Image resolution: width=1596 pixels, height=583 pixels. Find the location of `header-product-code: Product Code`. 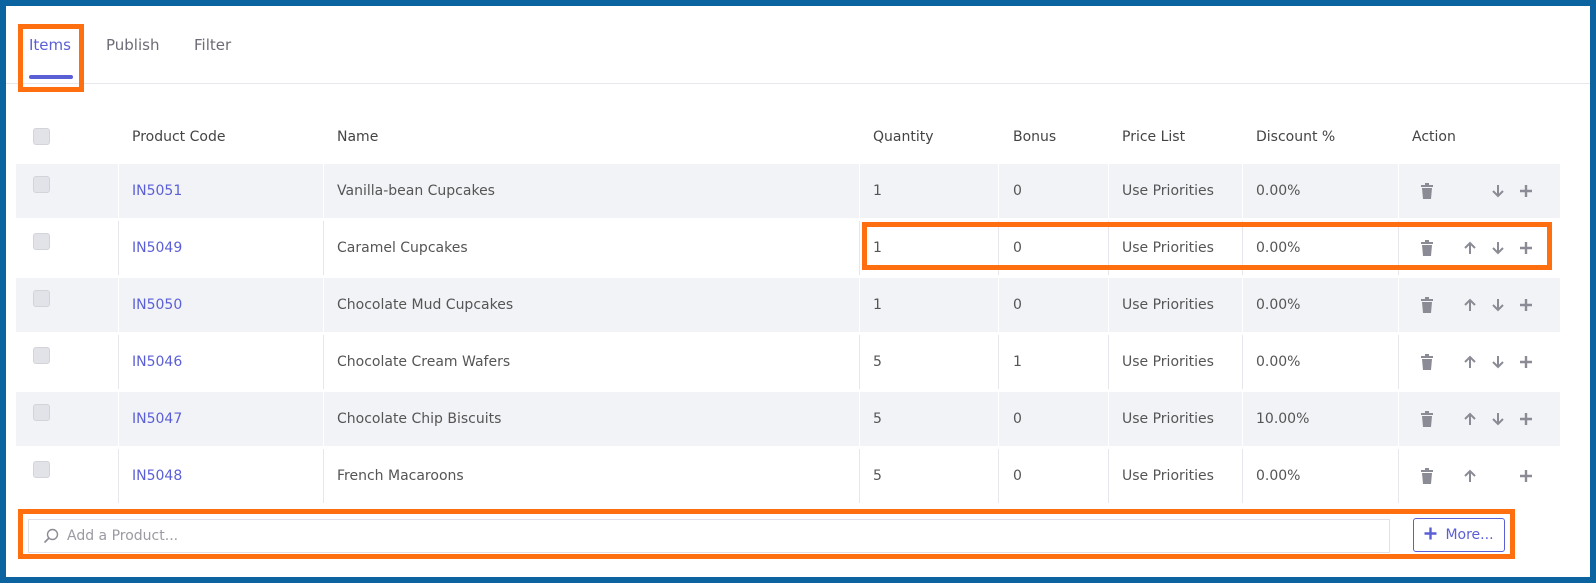

header-product-code: Product Code is located at coordinates (172, 137).